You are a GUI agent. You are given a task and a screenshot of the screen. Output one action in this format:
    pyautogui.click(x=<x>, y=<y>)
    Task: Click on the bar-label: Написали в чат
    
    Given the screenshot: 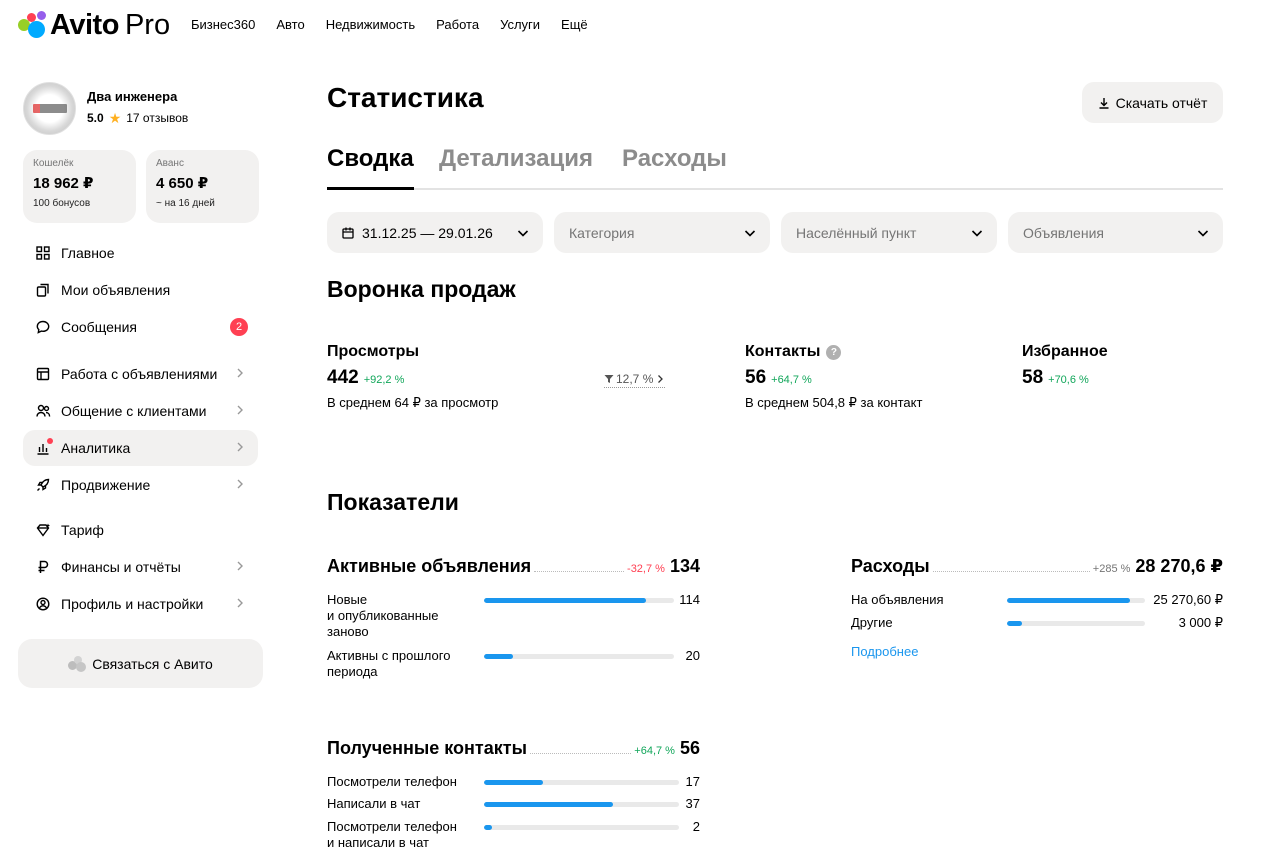 What is the action you would take?
    pyautogui.click(x=374, y=803)
    